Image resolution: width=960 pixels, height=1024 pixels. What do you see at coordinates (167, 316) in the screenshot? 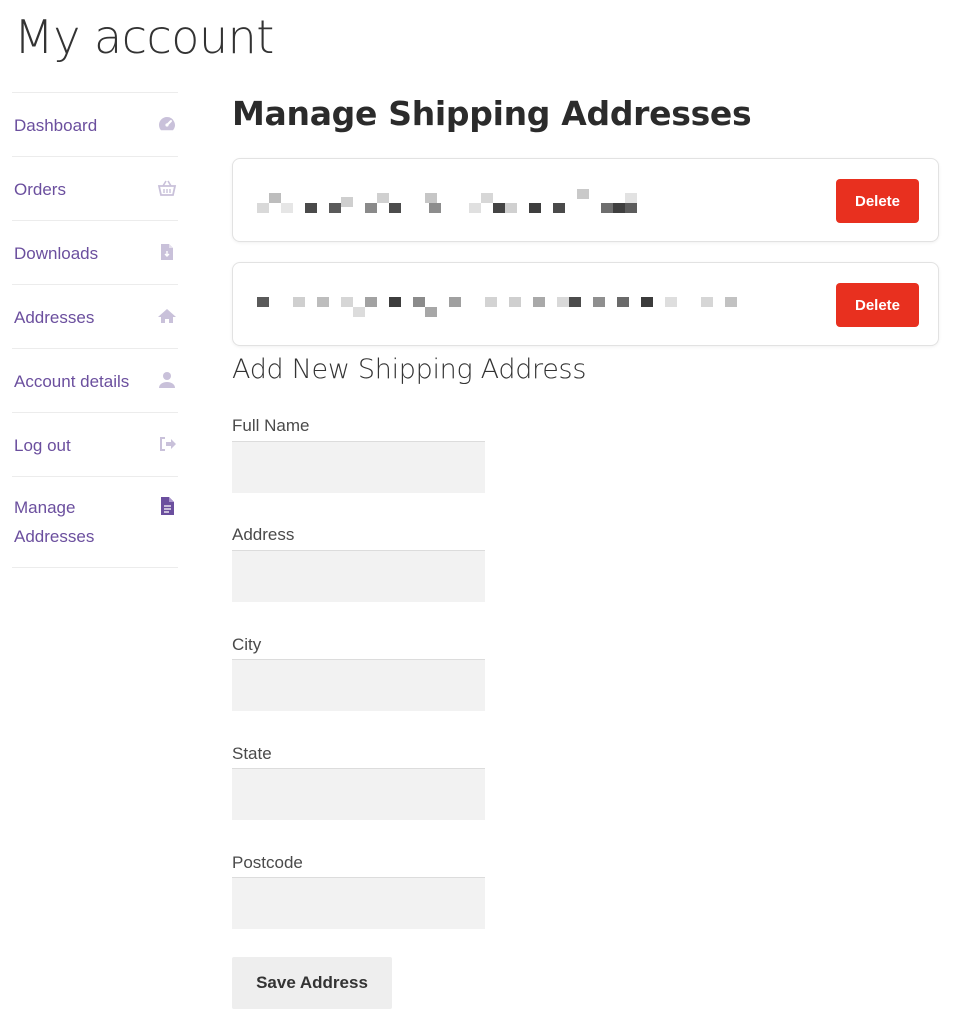
I see `home-icon` at bounding box center [167, 316].